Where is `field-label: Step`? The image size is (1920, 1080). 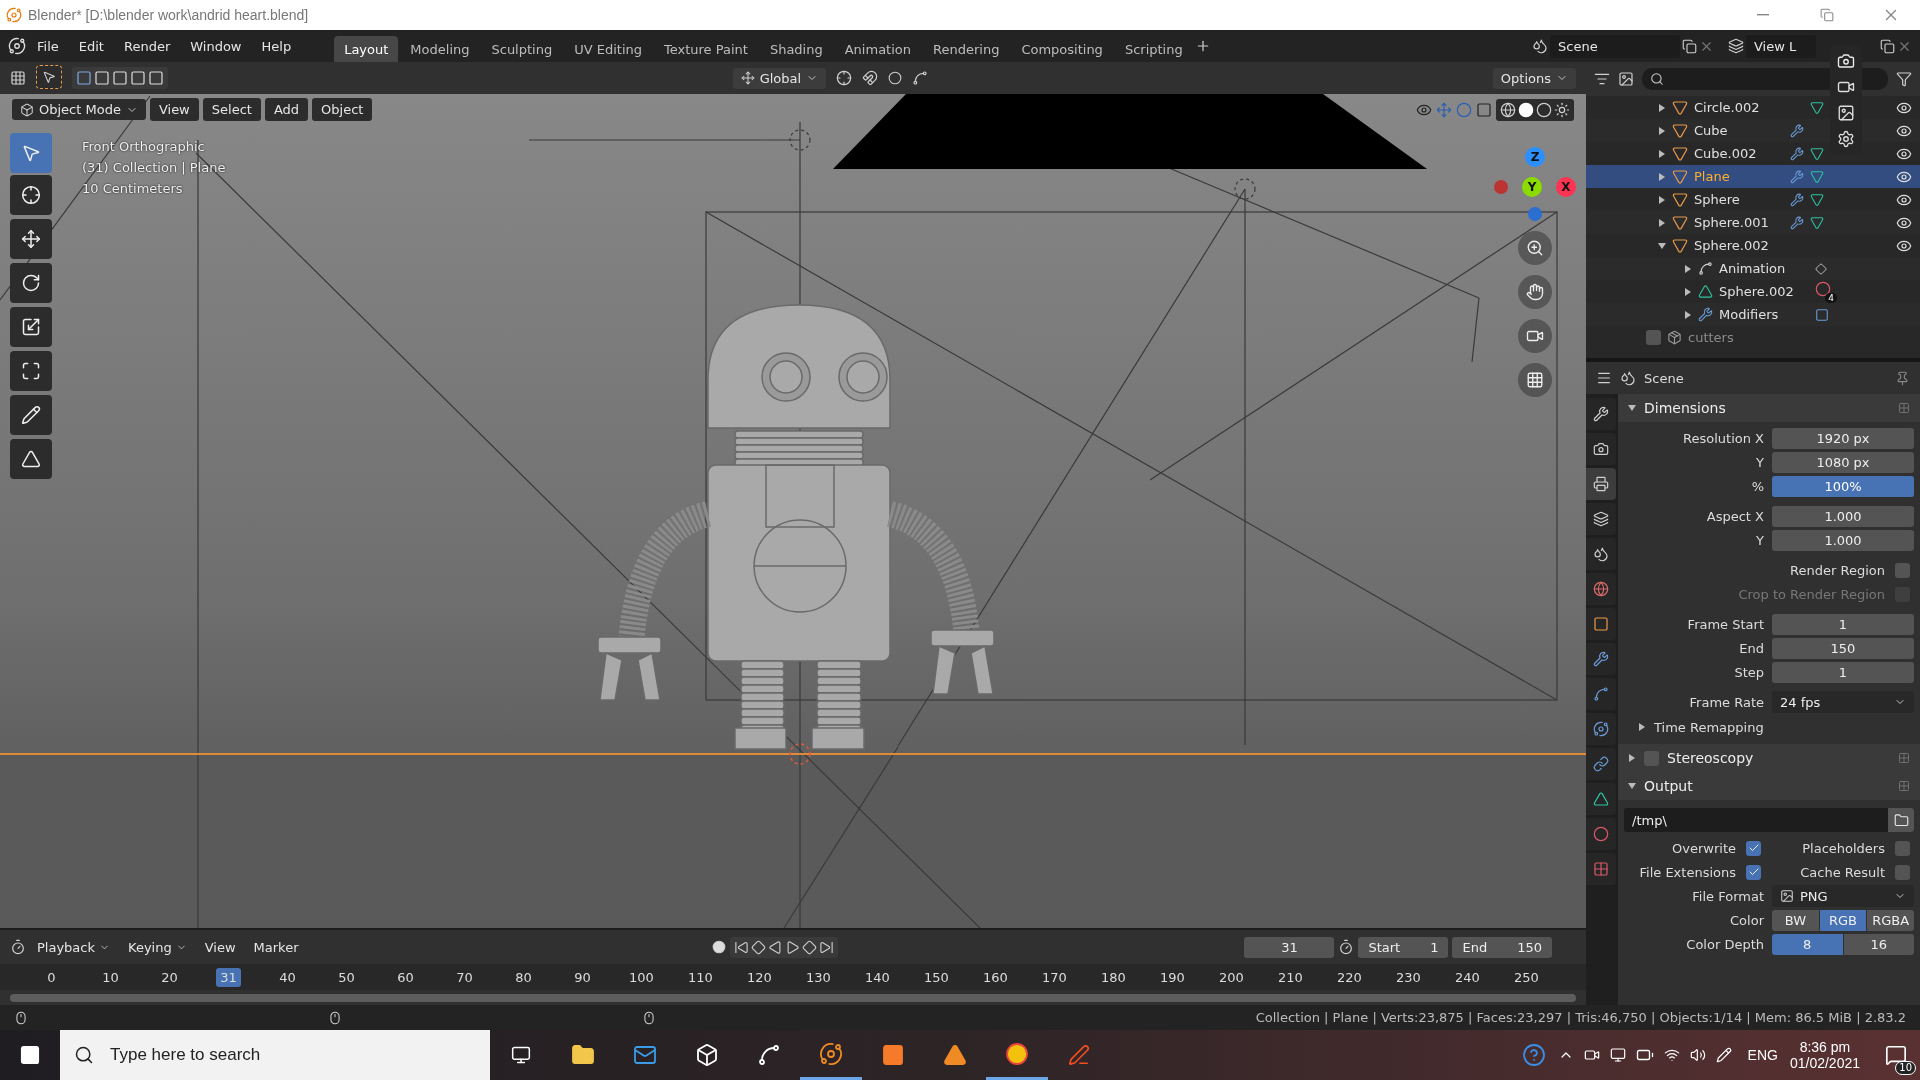
field-label: Step is located at coordinates (1748, 672).